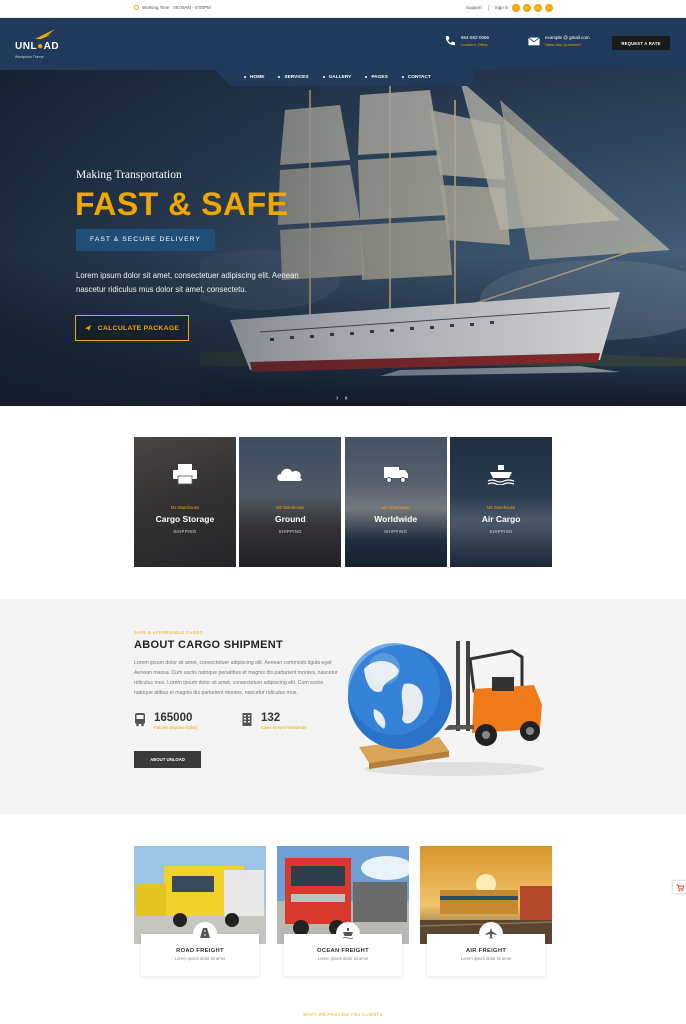 This screenshot has width=686, height=1024. What do you see at coordinates (486, 913) in the screenshot?
I see `freight-card-air: AIR FREIGHT Lorem ipsum dolor sit amet` at bounding box center [486, 913].